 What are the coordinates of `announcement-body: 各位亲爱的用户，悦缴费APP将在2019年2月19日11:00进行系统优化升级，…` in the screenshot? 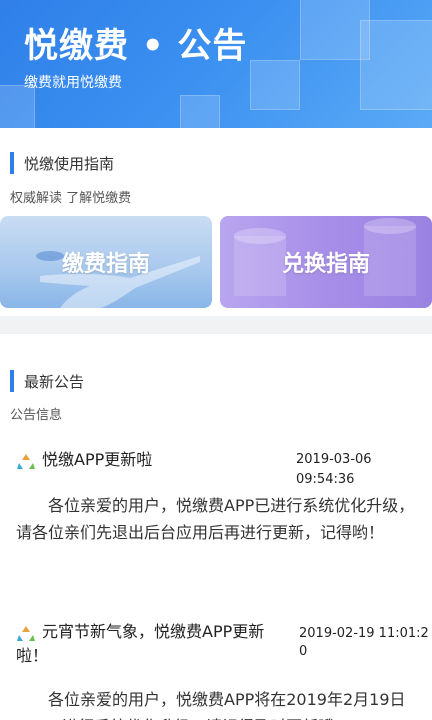 It's located at (211, 705).